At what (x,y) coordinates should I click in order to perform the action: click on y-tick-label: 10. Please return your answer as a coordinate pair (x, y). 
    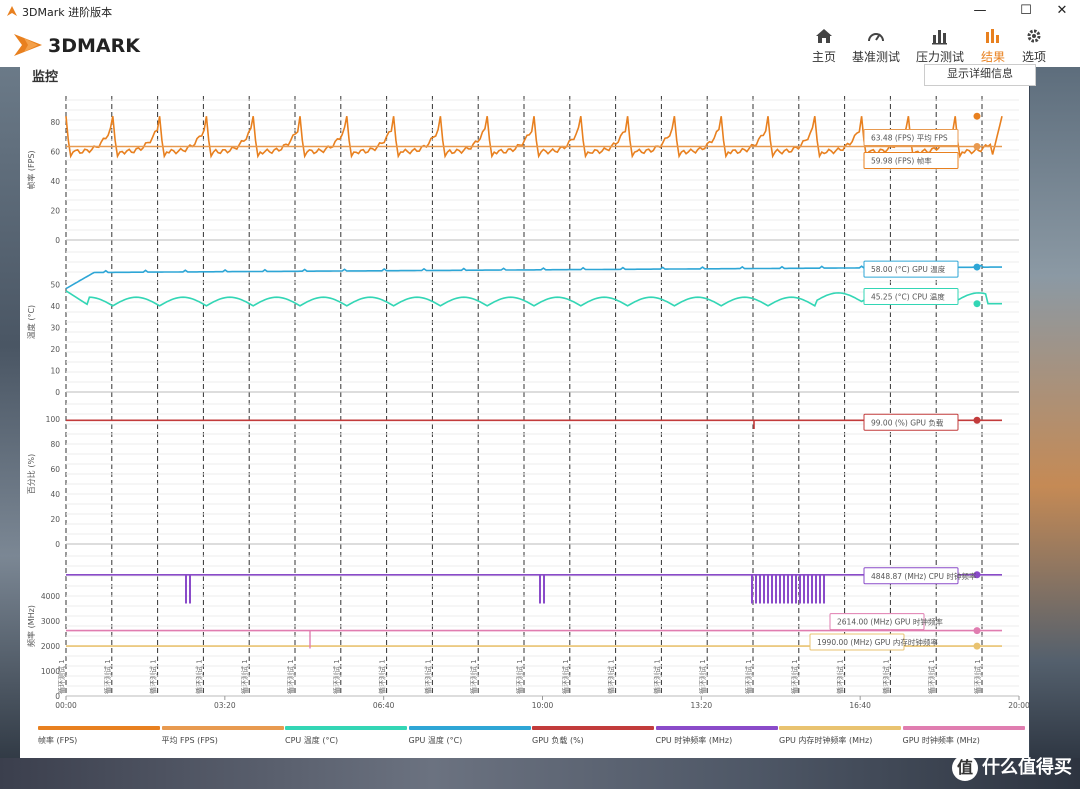
    Looking at the image, I should click on (55, 370).